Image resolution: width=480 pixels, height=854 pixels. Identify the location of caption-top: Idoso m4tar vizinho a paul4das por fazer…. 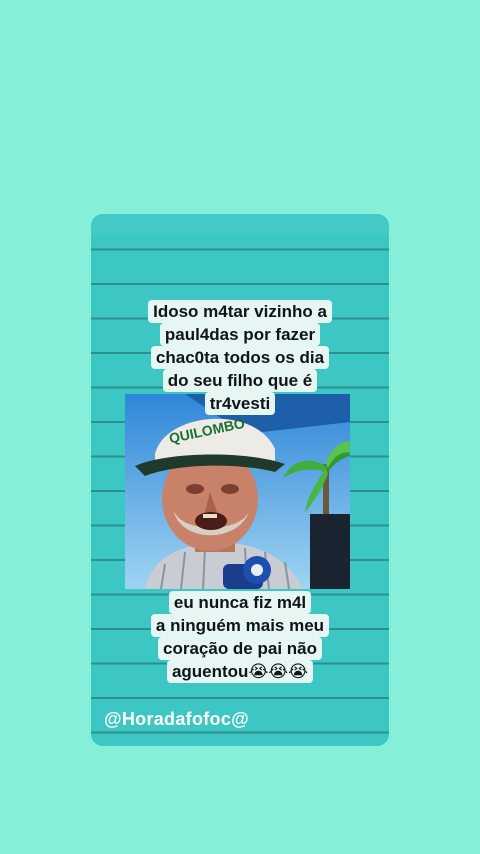
(240, 357).